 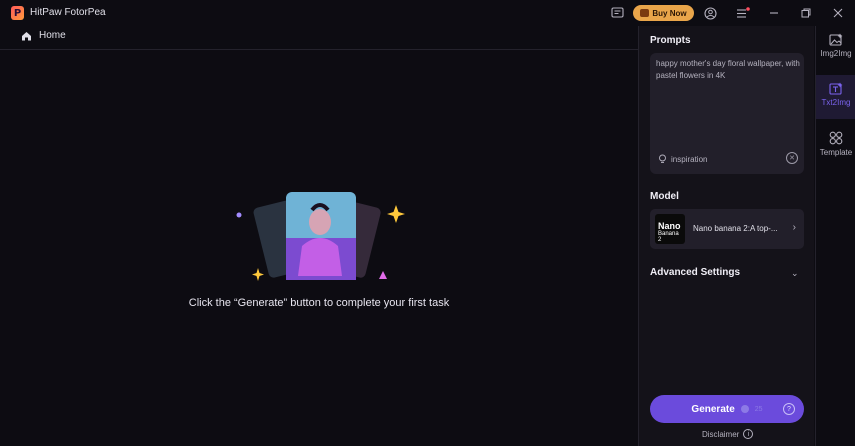 I want to click on generate-label: Generate, so click(x=713, y=409).